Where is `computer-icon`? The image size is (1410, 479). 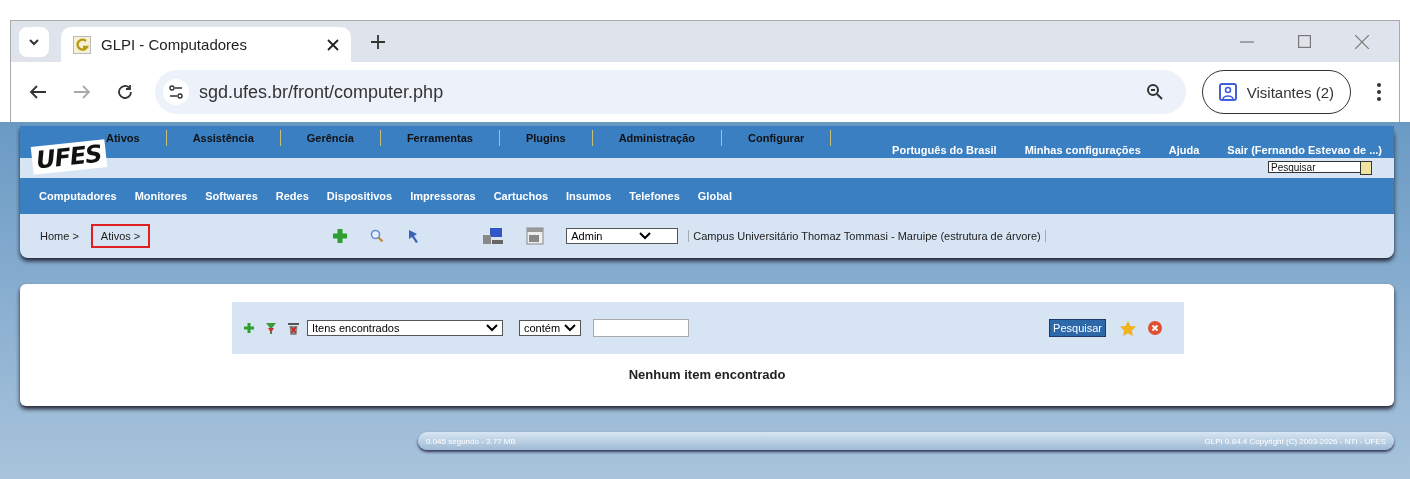
computer-icon is located at coordinates (493, 236).